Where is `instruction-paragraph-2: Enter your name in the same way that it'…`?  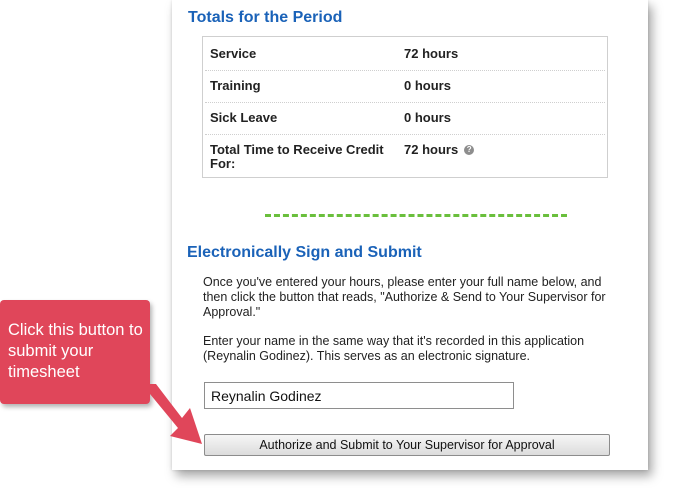
instruction-paragraph-2: Enter your name in the same way that it'… is located at coordinates (394, 348).